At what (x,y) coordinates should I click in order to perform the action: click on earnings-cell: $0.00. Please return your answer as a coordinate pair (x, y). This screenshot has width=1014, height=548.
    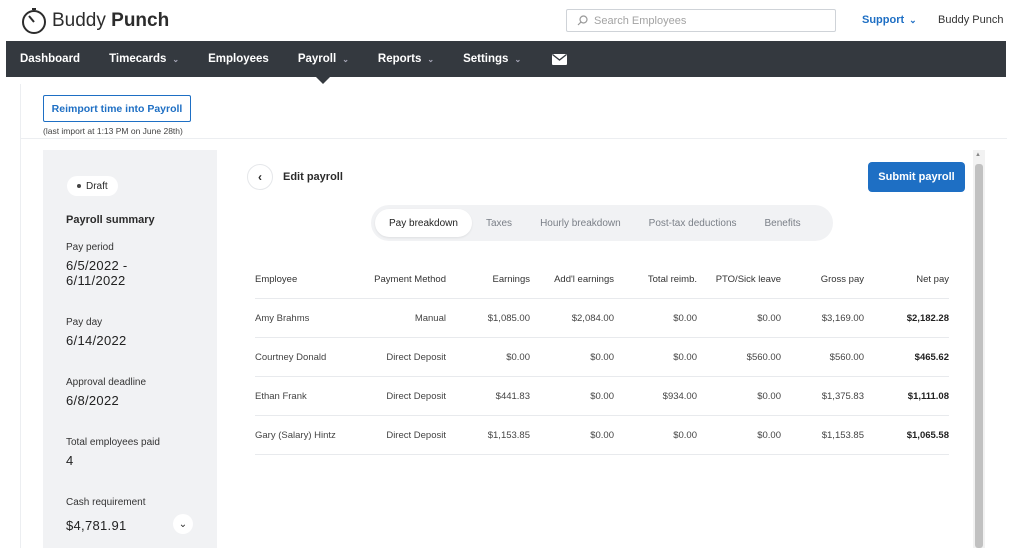
    Looking at the image, I should click on (518, 357).